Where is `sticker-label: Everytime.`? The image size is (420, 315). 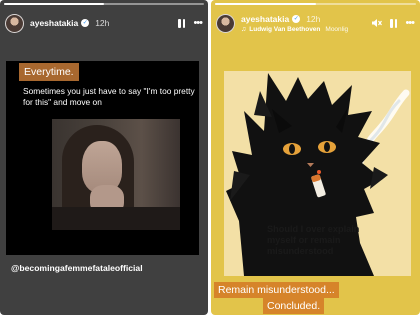 sticker-label: Everytime. is located at coordinates (49, 72).